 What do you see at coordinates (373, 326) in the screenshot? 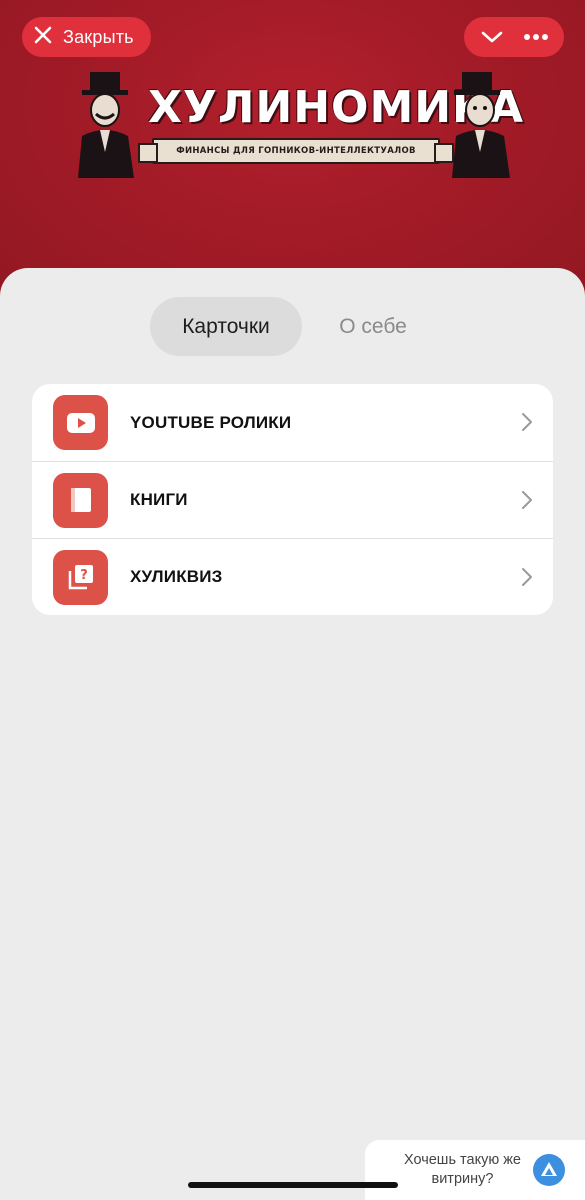
I see `tab-about: О себе` at bounding box center [373, 326].